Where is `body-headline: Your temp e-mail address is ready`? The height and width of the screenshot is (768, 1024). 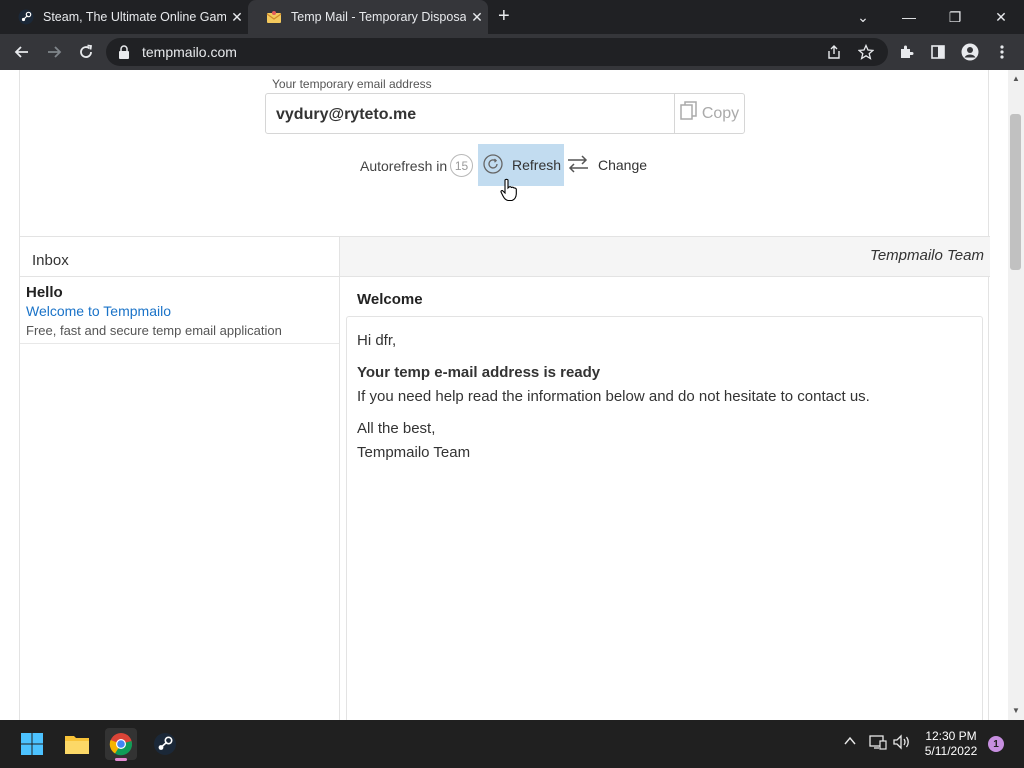
body-headline: Your temp e-mail address is ready is located at coordinates (479, 372).